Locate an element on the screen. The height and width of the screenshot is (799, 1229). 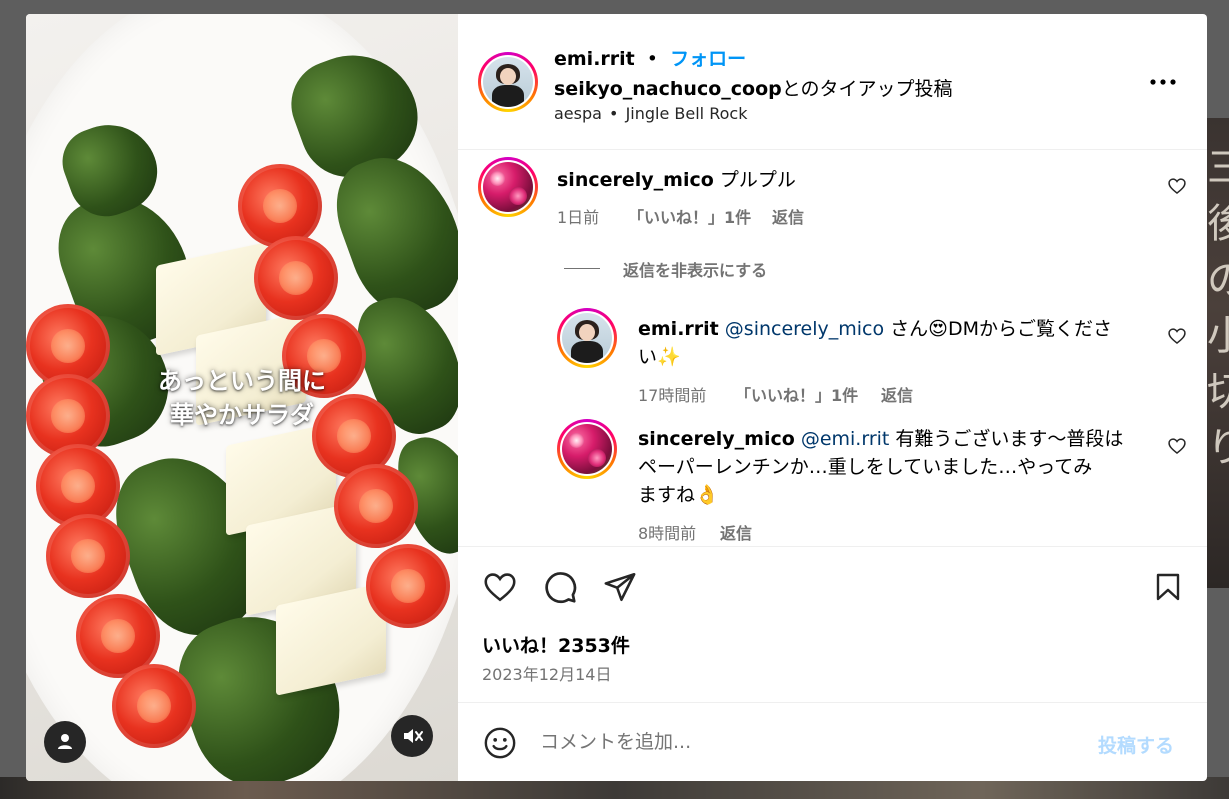
more-horizontal-icon is located at coordinates (1163, 82).